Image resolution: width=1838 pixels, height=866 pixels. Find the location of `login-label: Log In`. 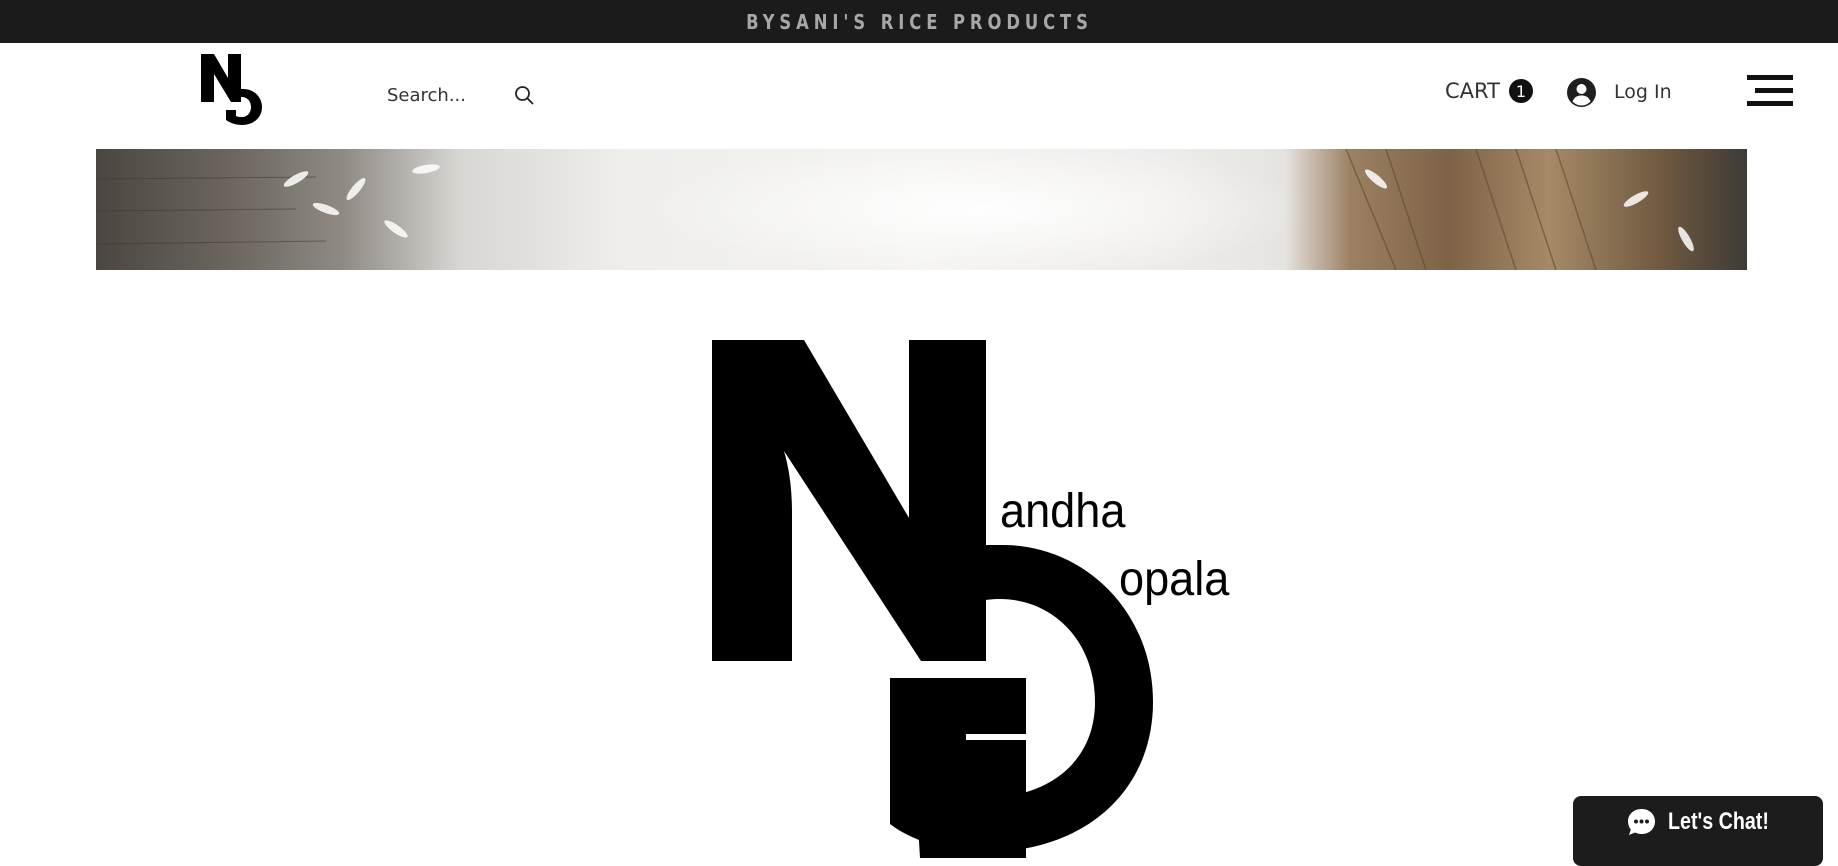

login-label: Log In is located at coordinates (1643, 92).